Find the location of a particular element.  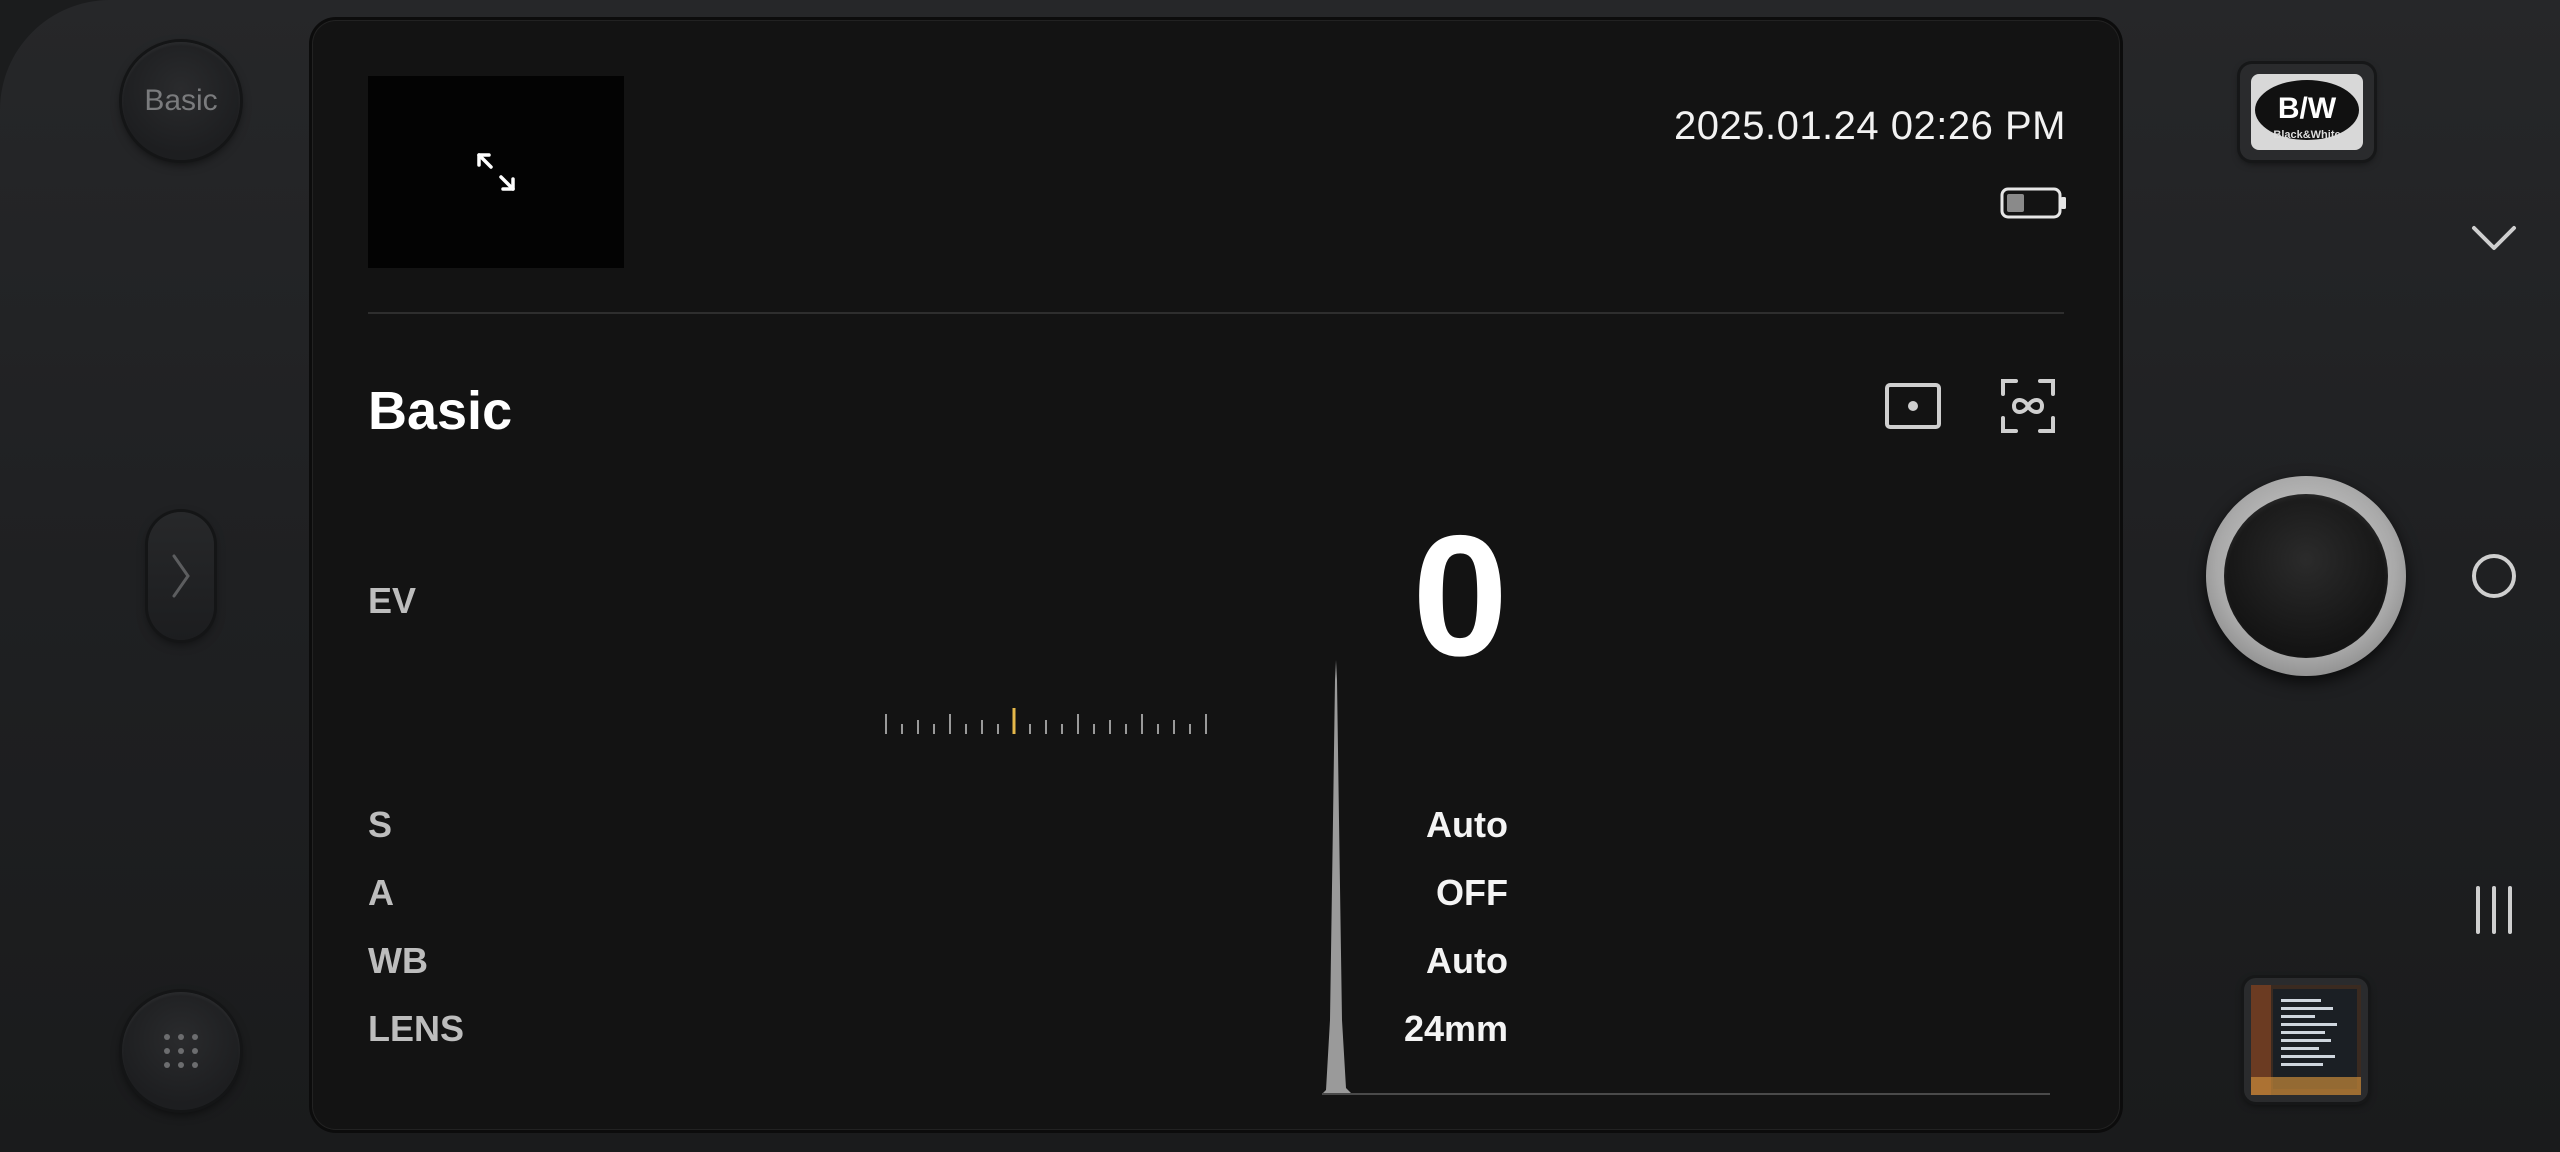

last-photo-thumbnail is located at coordinates (2306, 1040).